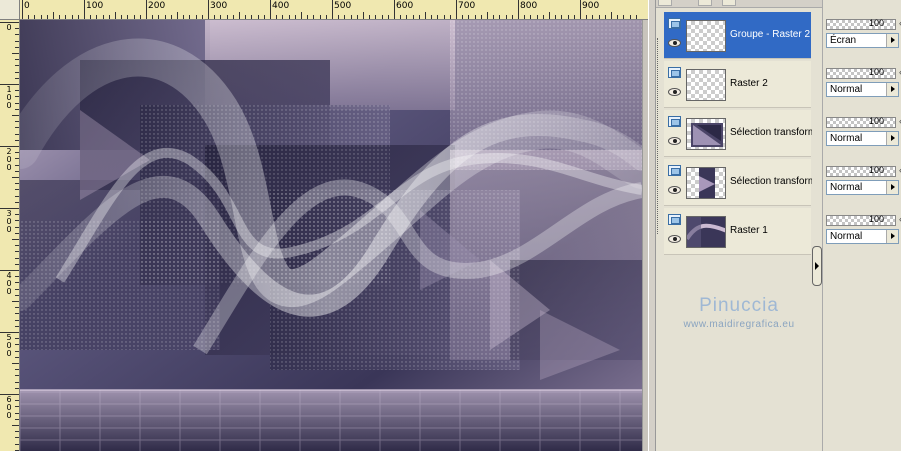 This screenshot has height=451, width=901. I want to click on watermark-url: www.maidiregrafica.eu, so click(739, 324).